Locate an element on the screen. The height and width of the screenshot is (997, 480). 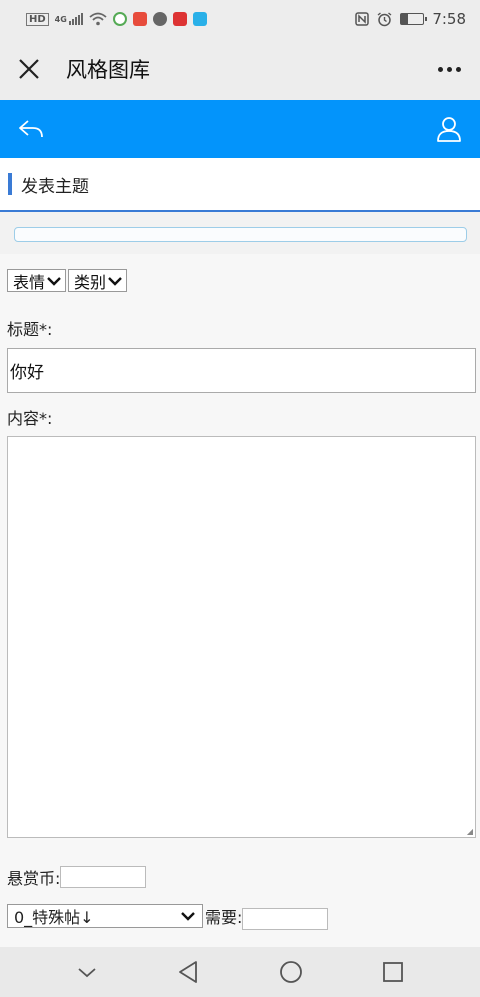
status-left: HD 4G is located at coordinates (116, 19).